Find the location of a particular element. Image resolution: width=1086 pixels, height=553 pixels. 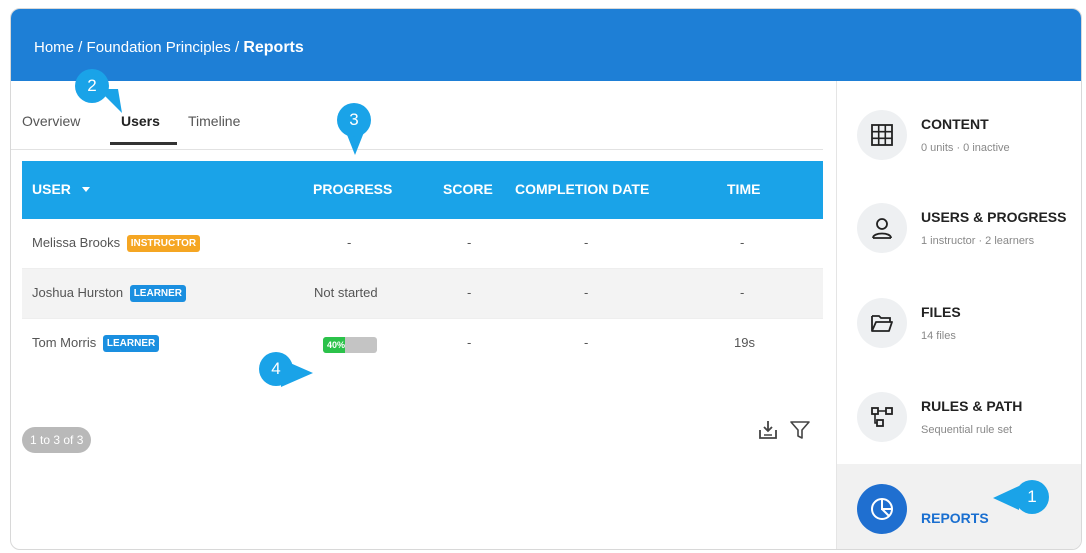

user-name: Melissa Brooks is located at coordinates (76, 242).